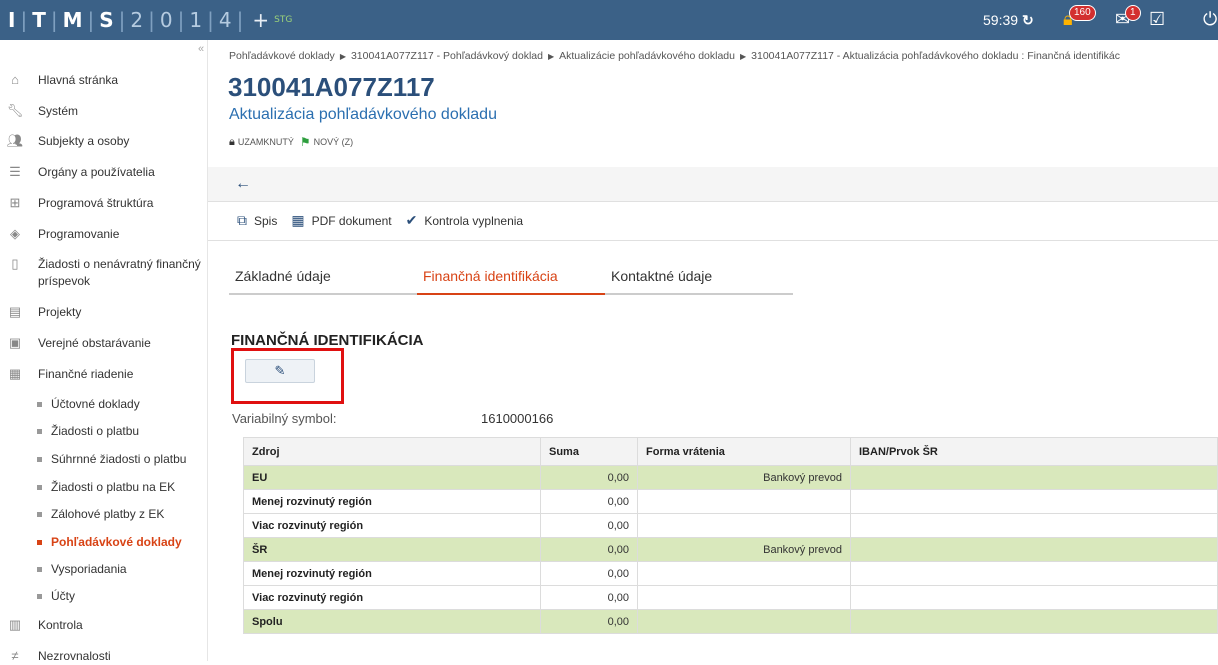  Describe the element at coordinates (100, 514) in the screenshot. I see `sidebar-subitem-zalohove-platby: Zálohové platby z EK` at that location.